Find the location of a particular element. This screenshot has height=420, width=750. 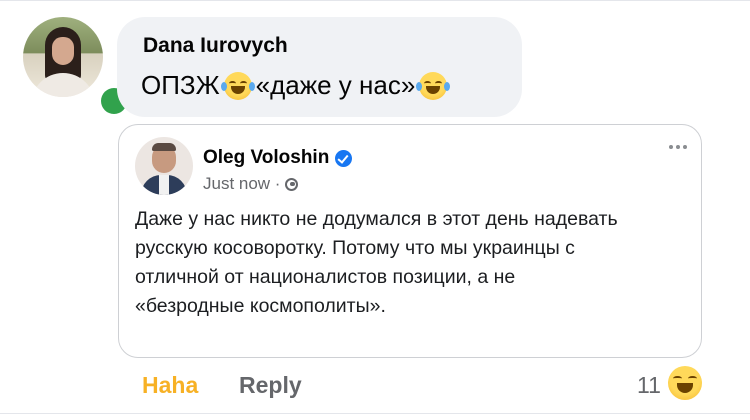

reply-button: Reply is located at coordinates (270, 385).